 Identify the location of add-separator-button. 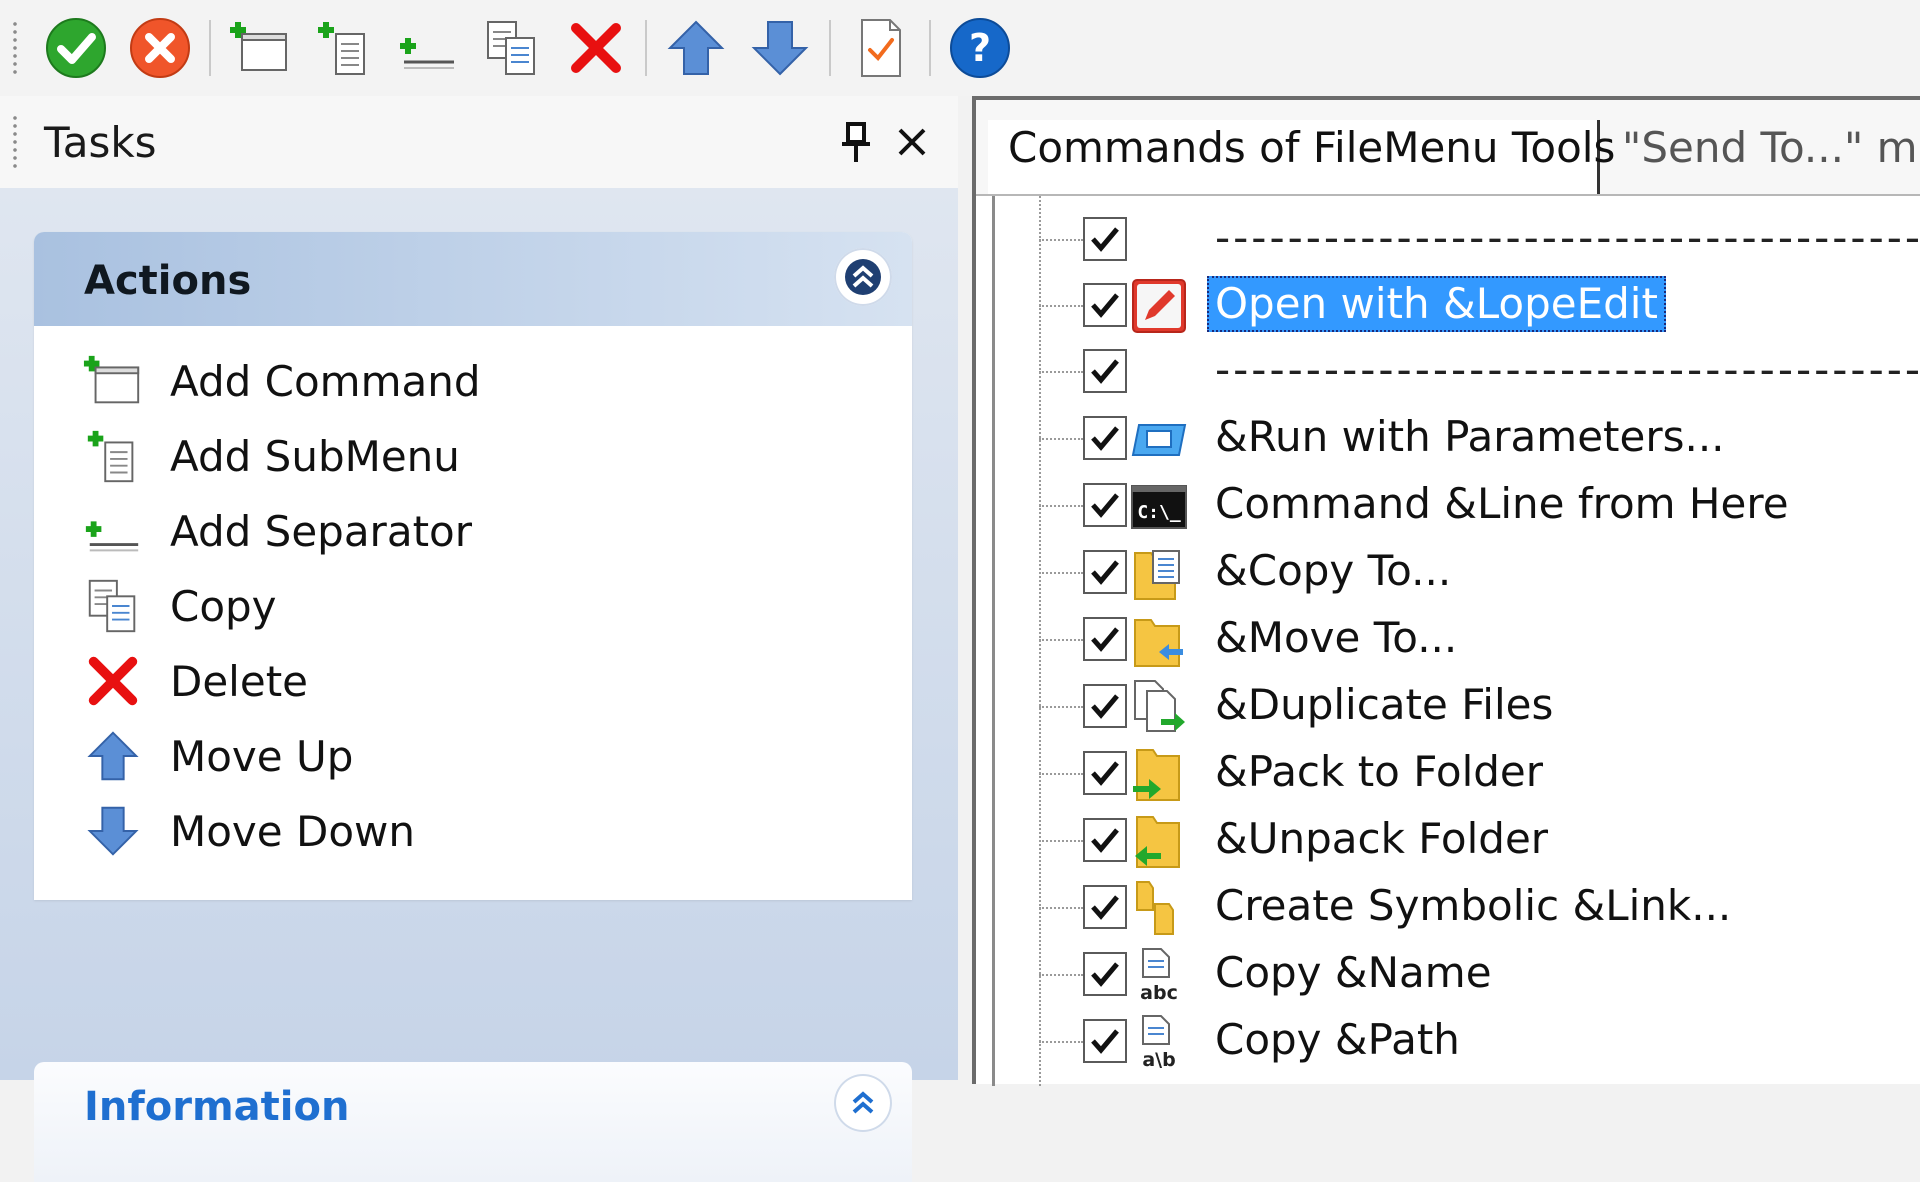
(428, 48).